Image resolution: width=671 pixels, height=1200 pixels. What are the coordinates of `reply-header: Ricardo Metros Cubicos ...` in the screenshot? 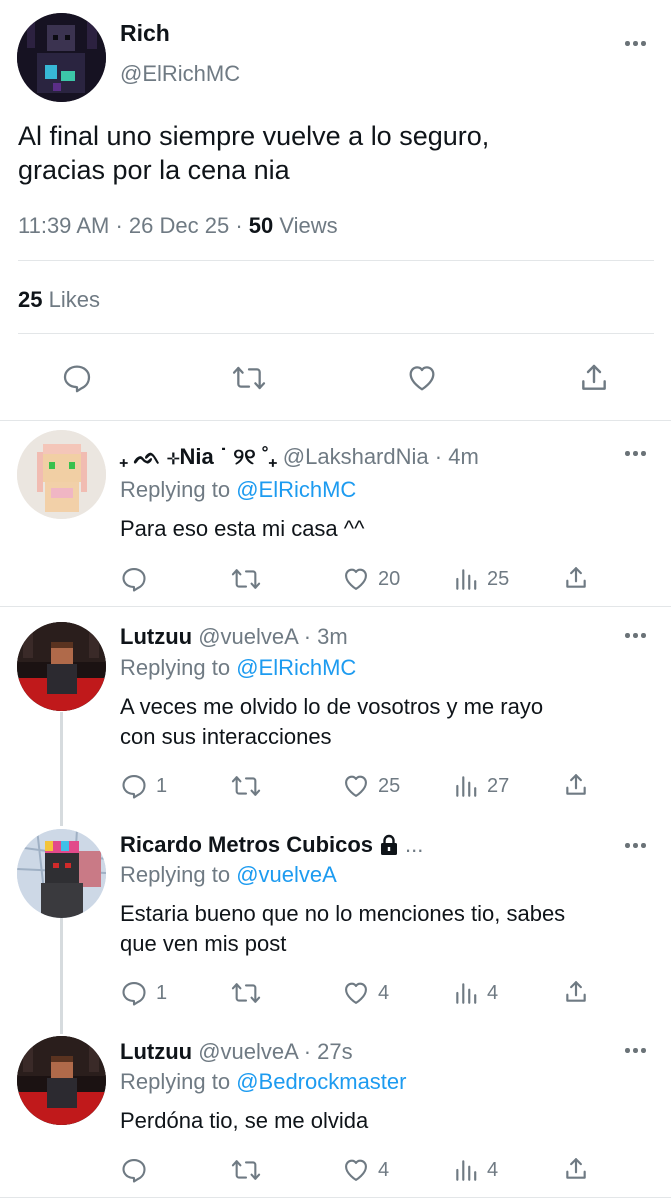 It's located at (271, 845).